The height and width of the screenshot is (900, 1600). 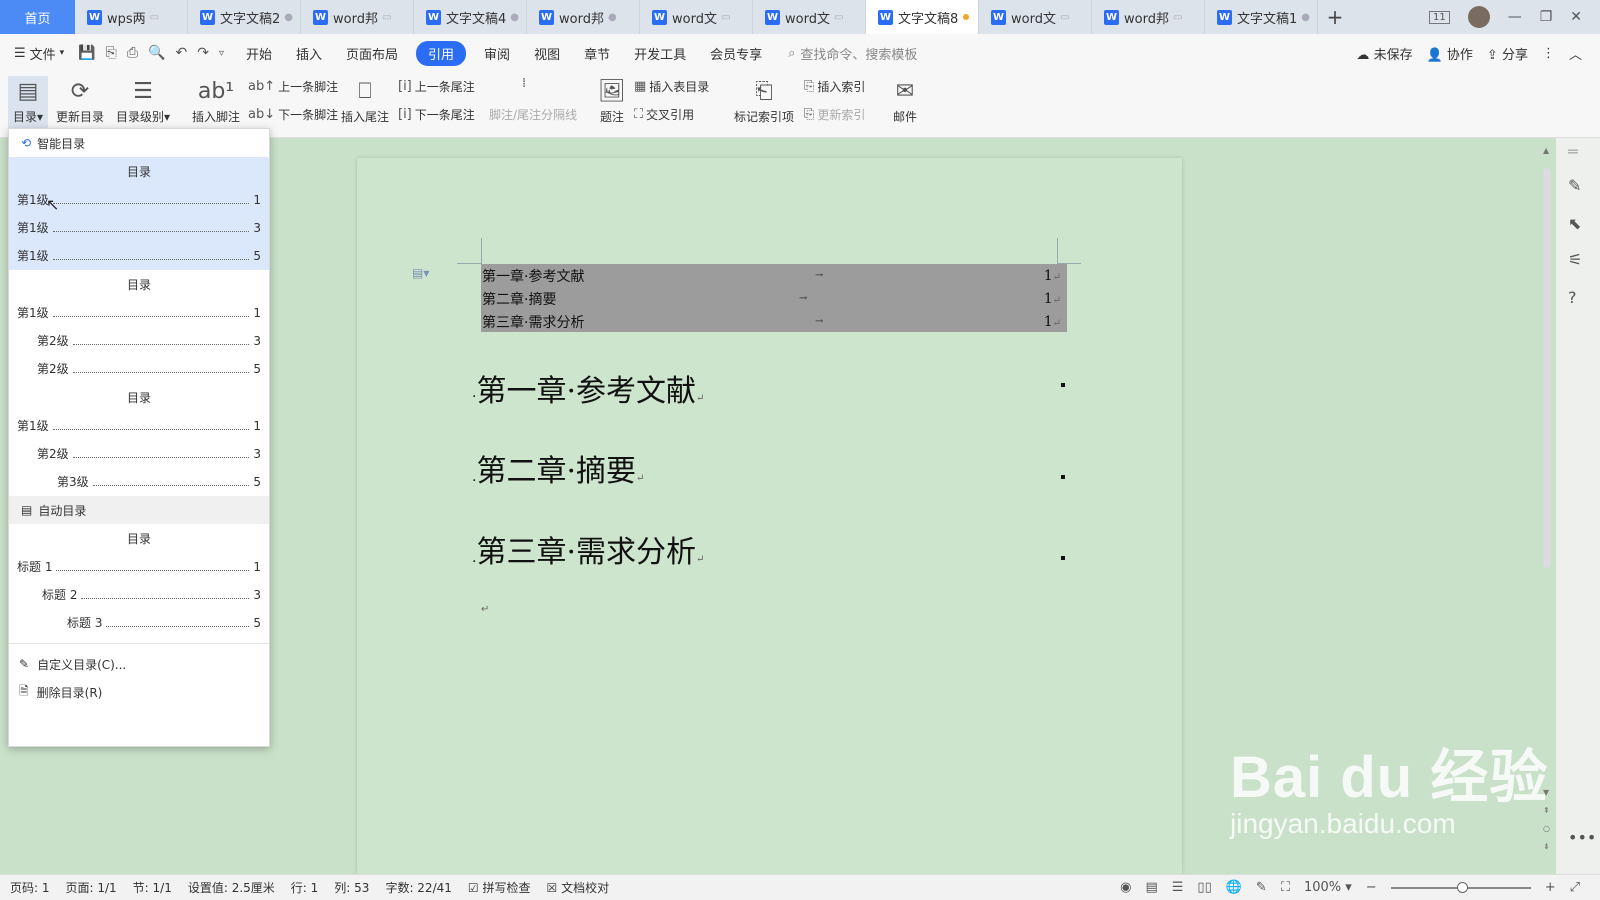 I want to click on zoom-slider-knob, so click(x=1462, y=887).